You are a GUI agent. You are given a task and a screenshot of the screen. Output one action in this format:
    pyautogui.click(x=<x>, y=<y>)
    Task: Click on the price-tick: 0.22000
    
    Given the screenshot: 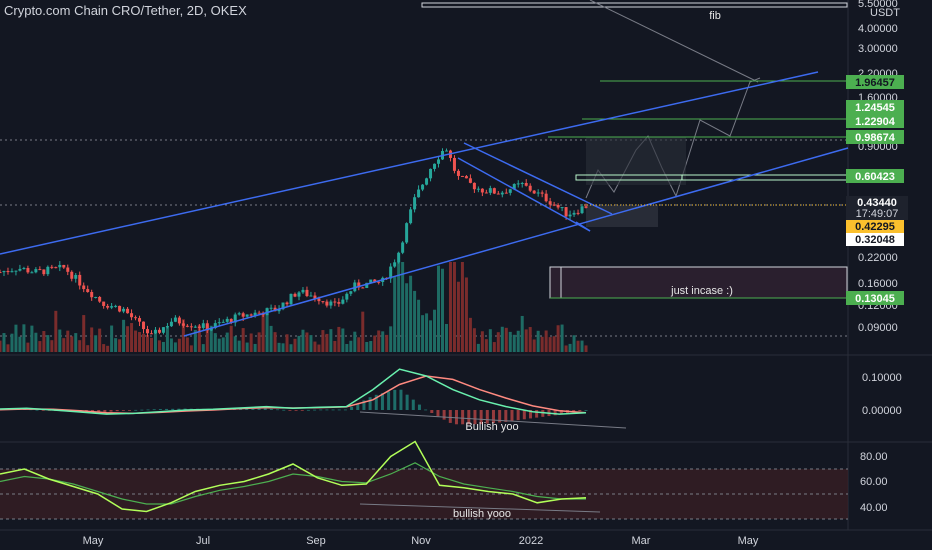 What is the action you would take?
    pyautogui.click(x=878, y=258)
    